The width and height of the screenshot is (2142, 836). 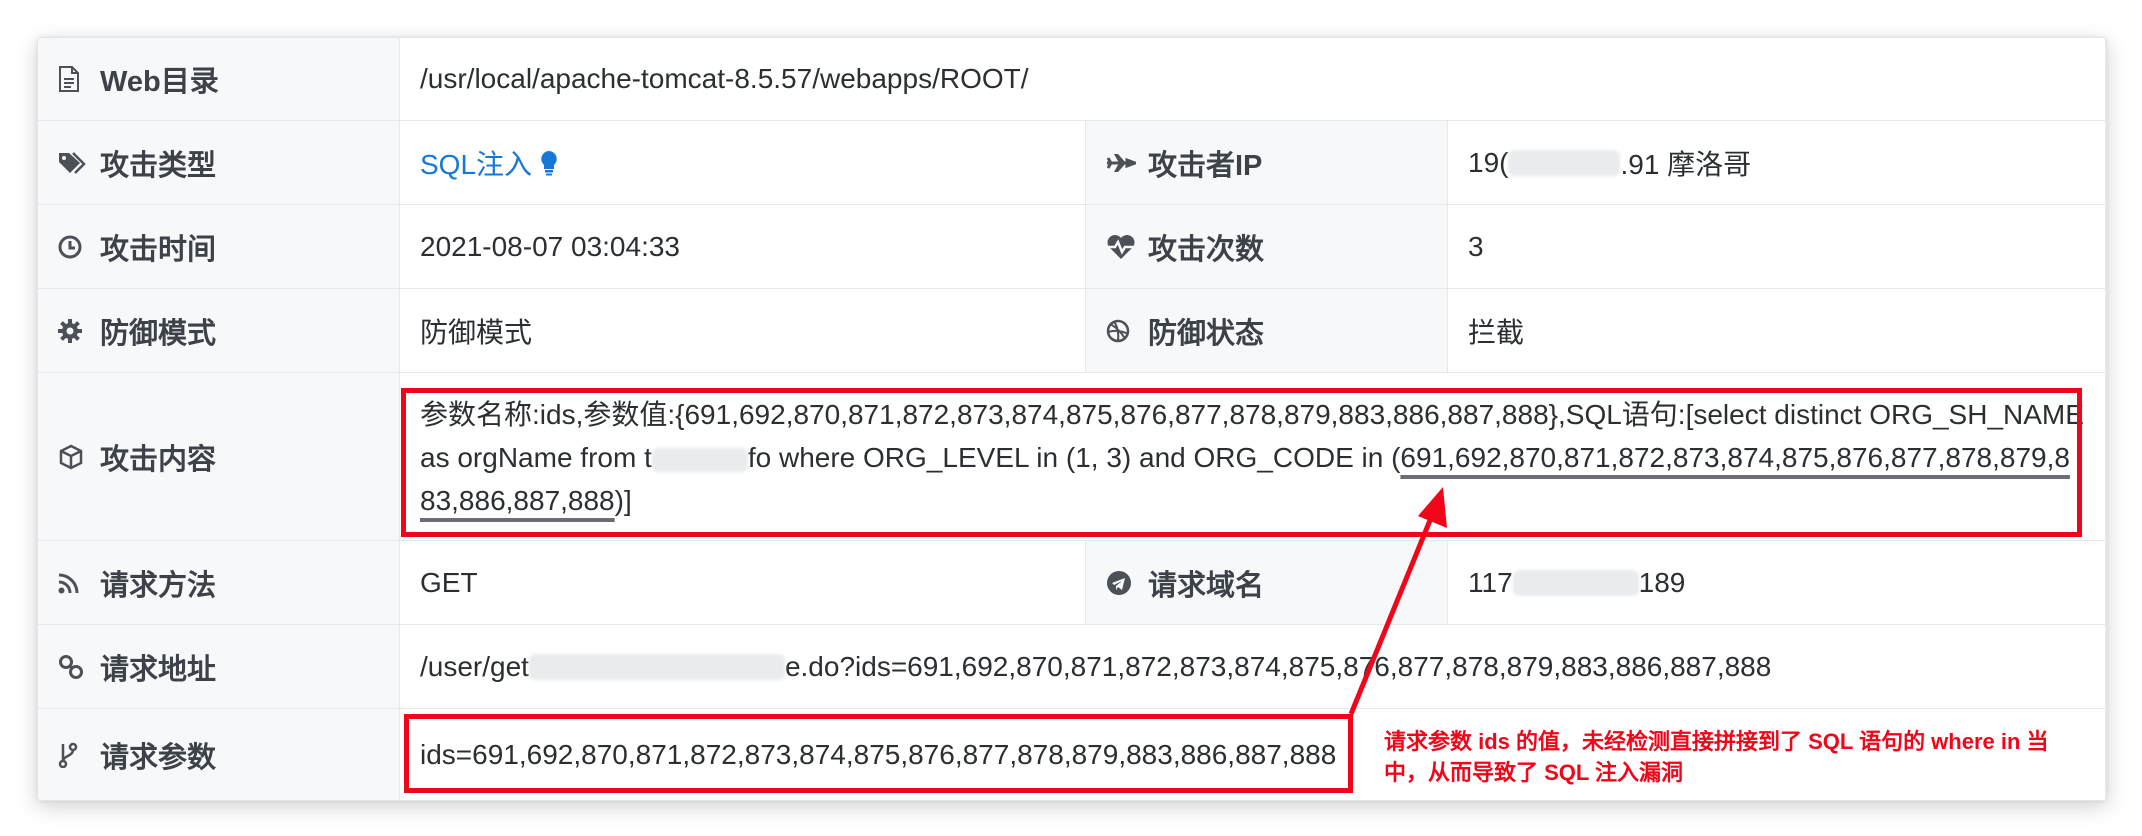 I want to click on cube-icon, so click(x=73, y=457).